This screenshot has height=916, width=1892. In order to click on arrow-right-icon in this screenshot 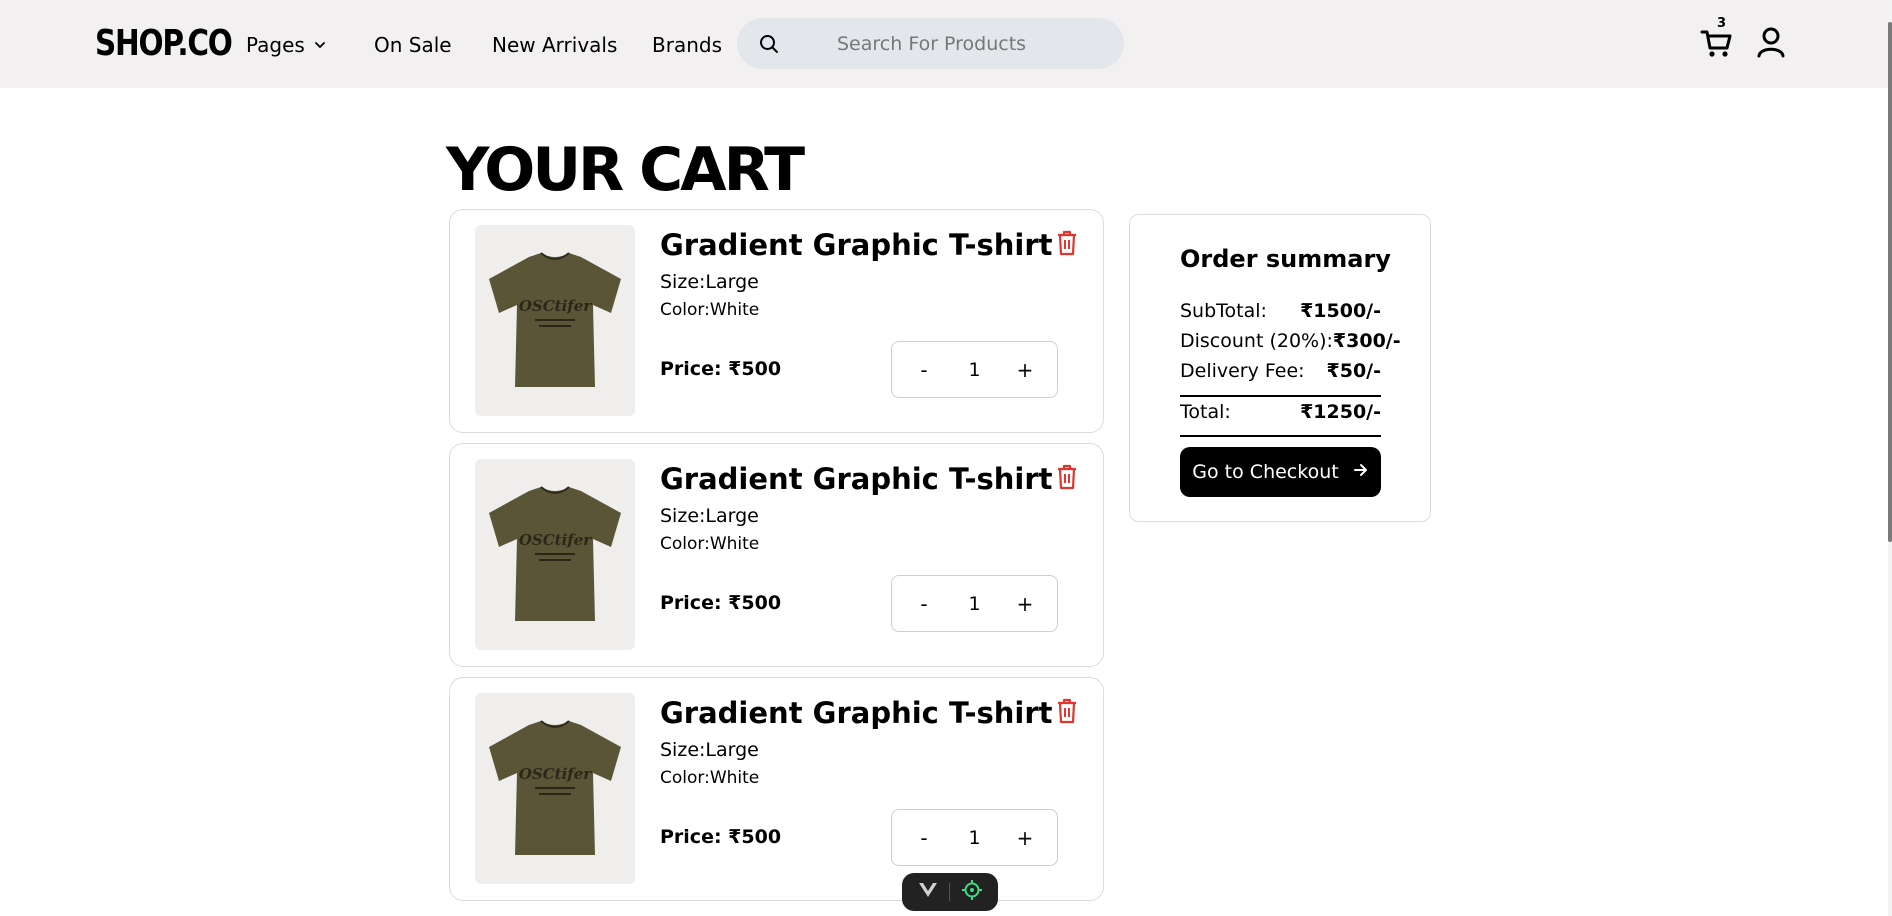, I will do `click(1361, 472)`.